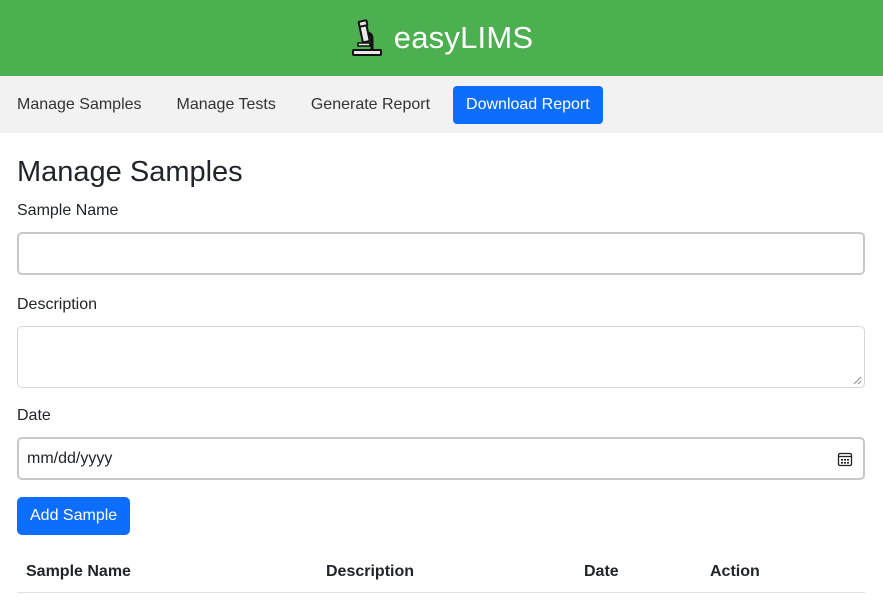 This screenshot has width=883, height=600. What do you see at coordinates (57, 304) in the screenshot?
I see `description-label: Description` at bounding box center [57, 304].